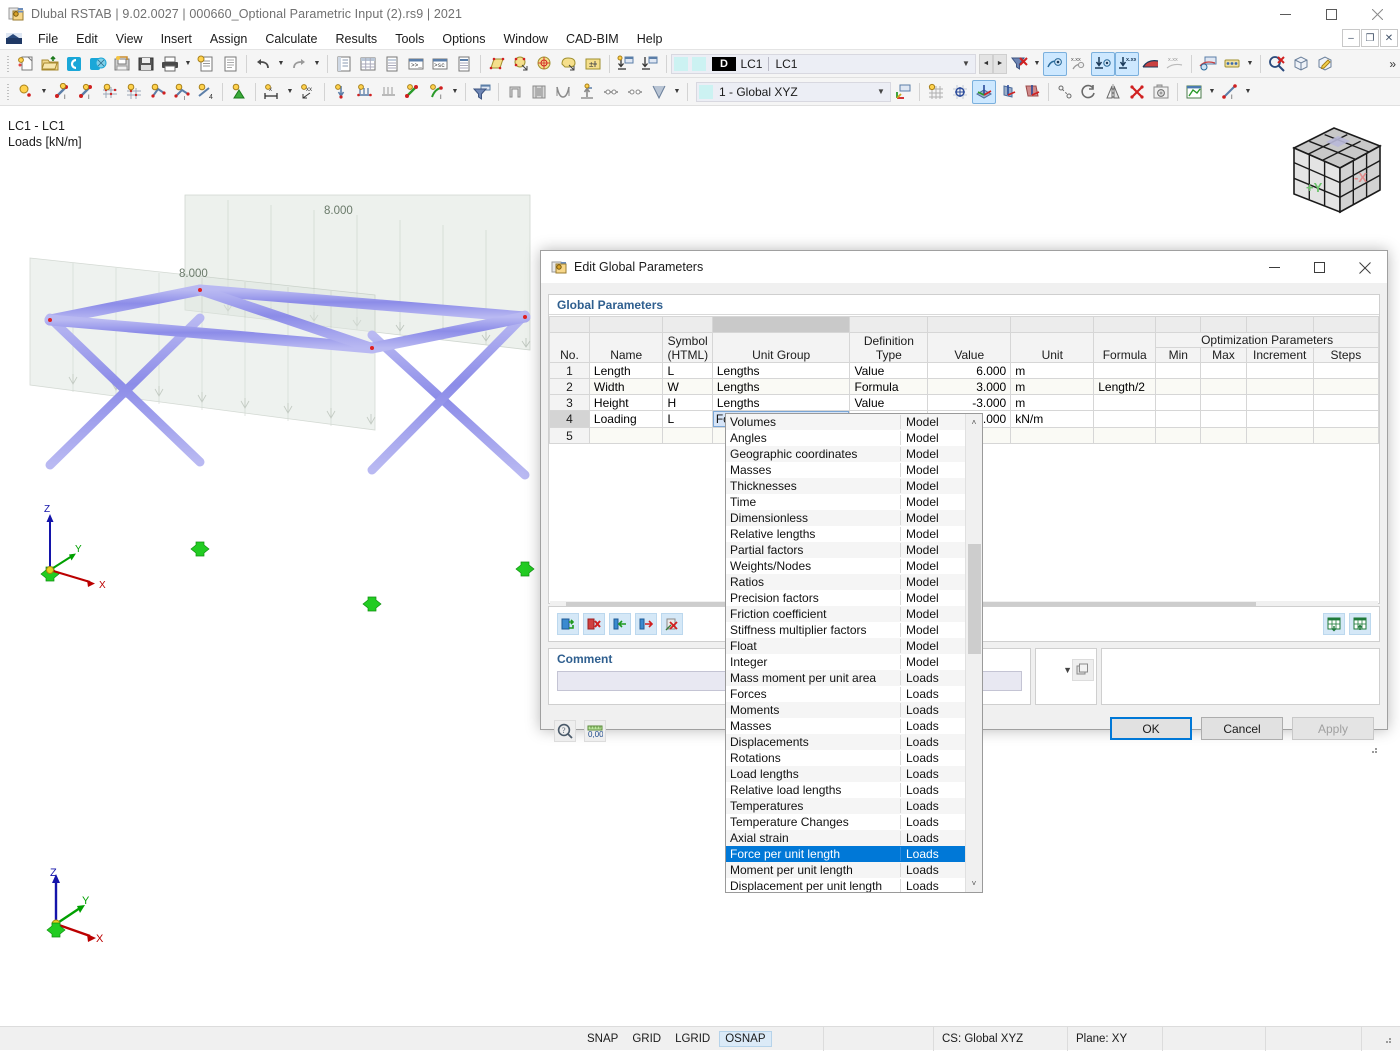 The image size is (1400, 1051). Describe the element at coordinates (1377, 14) in the screenshot. I see `window-close-button` at that location.